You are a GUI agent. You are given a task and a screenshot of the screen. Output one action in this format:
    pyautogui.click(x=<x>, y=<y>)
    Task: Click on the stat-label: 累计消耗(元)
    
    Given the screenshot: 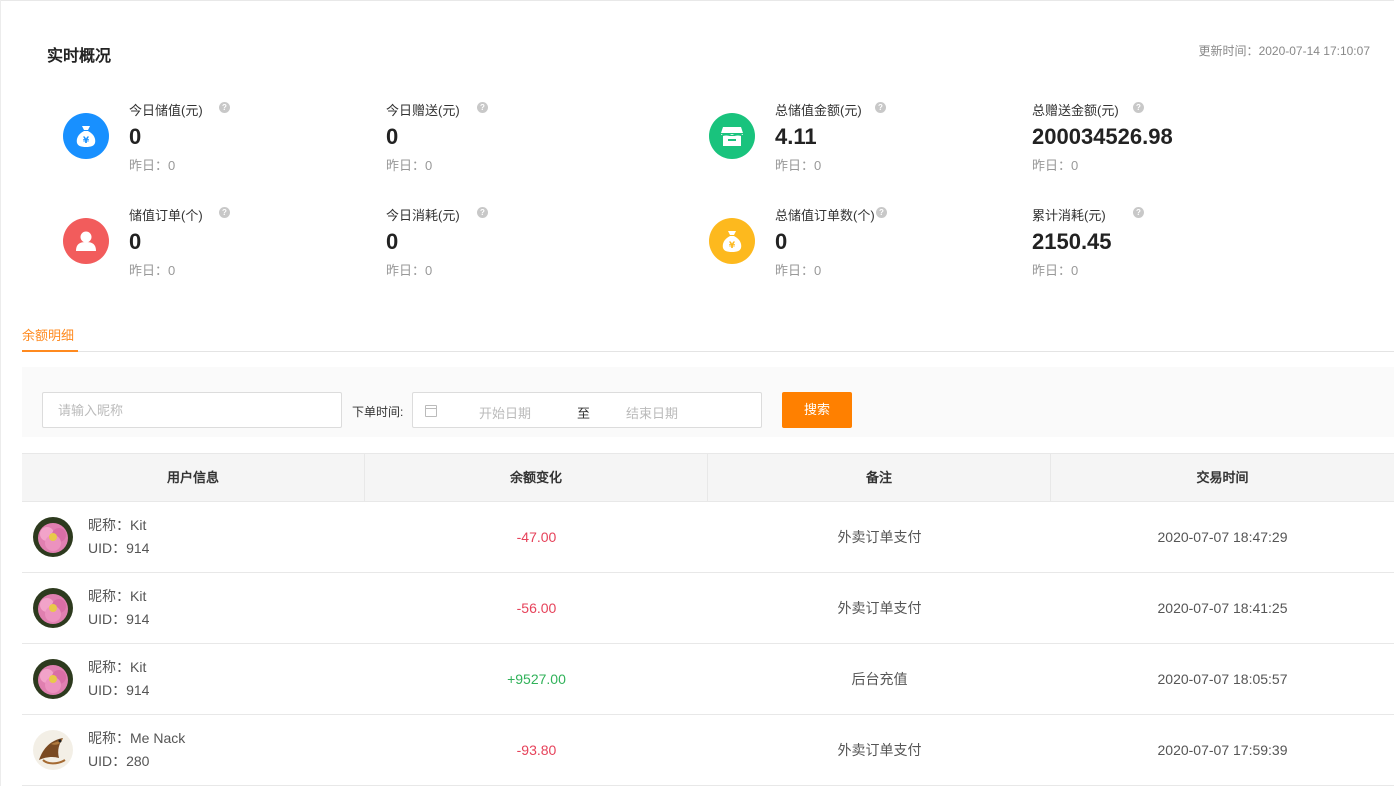 What is the action you would take?
    pyautogui.click(x=1069, y=215)
    